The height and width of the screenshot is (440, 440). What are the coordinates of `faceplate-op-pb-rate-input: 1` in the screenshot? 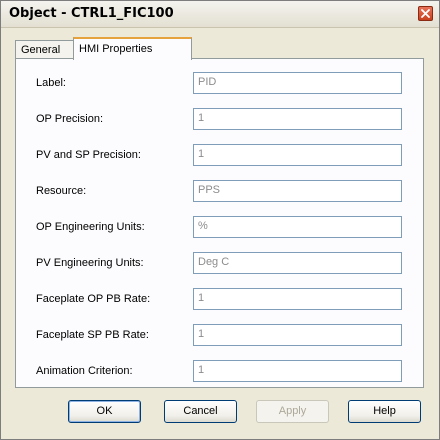 It's located at (297, 299).